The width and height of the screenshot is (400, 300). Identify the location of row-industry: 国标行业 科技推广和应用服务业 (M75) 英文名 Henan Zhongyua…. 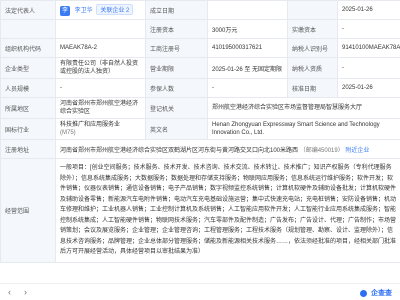
(200, 129).